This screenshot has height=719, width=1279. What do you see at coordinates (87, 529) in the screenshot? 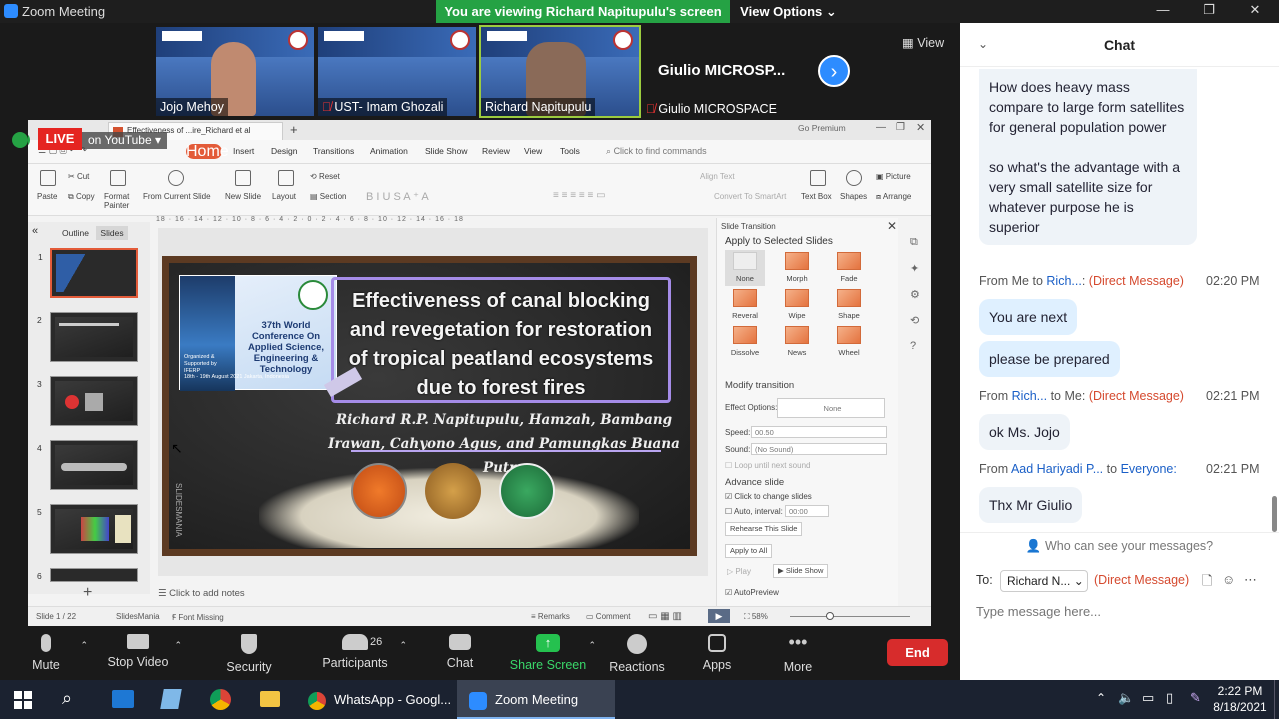
I see `slide-thumbnail: 5` at bounding box center [87, 529].